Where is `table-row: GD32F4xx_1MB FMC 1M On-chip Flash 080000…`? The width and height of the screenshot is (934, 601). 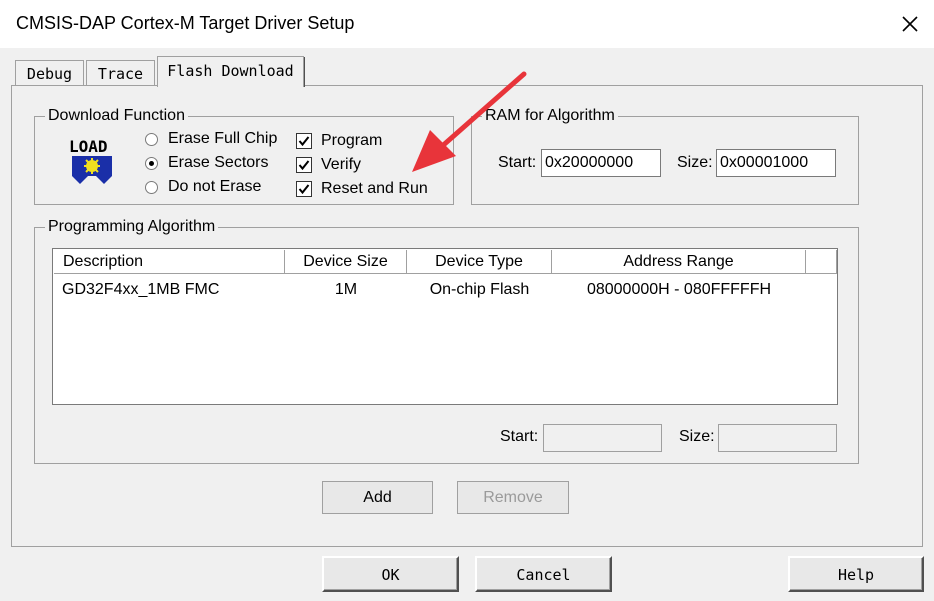
table-row: GD32F4xx_1MB FMC 1M On-chip Flash 080000… is located at coordinates (445, 288).